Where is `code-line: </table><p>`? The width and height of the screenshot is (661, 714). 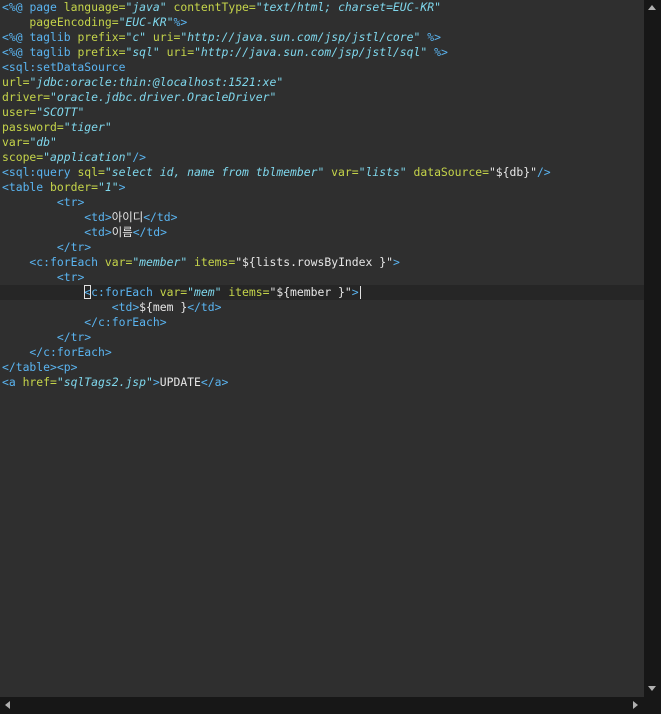 code-line: </table><p> is located at coordinates (39, 367).